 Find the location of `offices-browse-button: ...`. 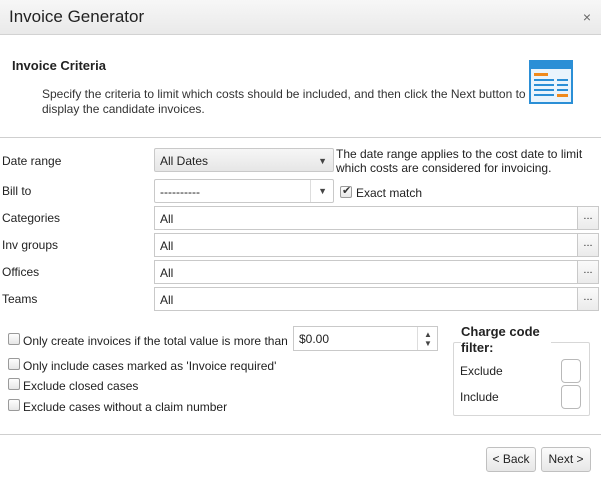

offices-browse-button: ... is located at coordinates (588, 272).